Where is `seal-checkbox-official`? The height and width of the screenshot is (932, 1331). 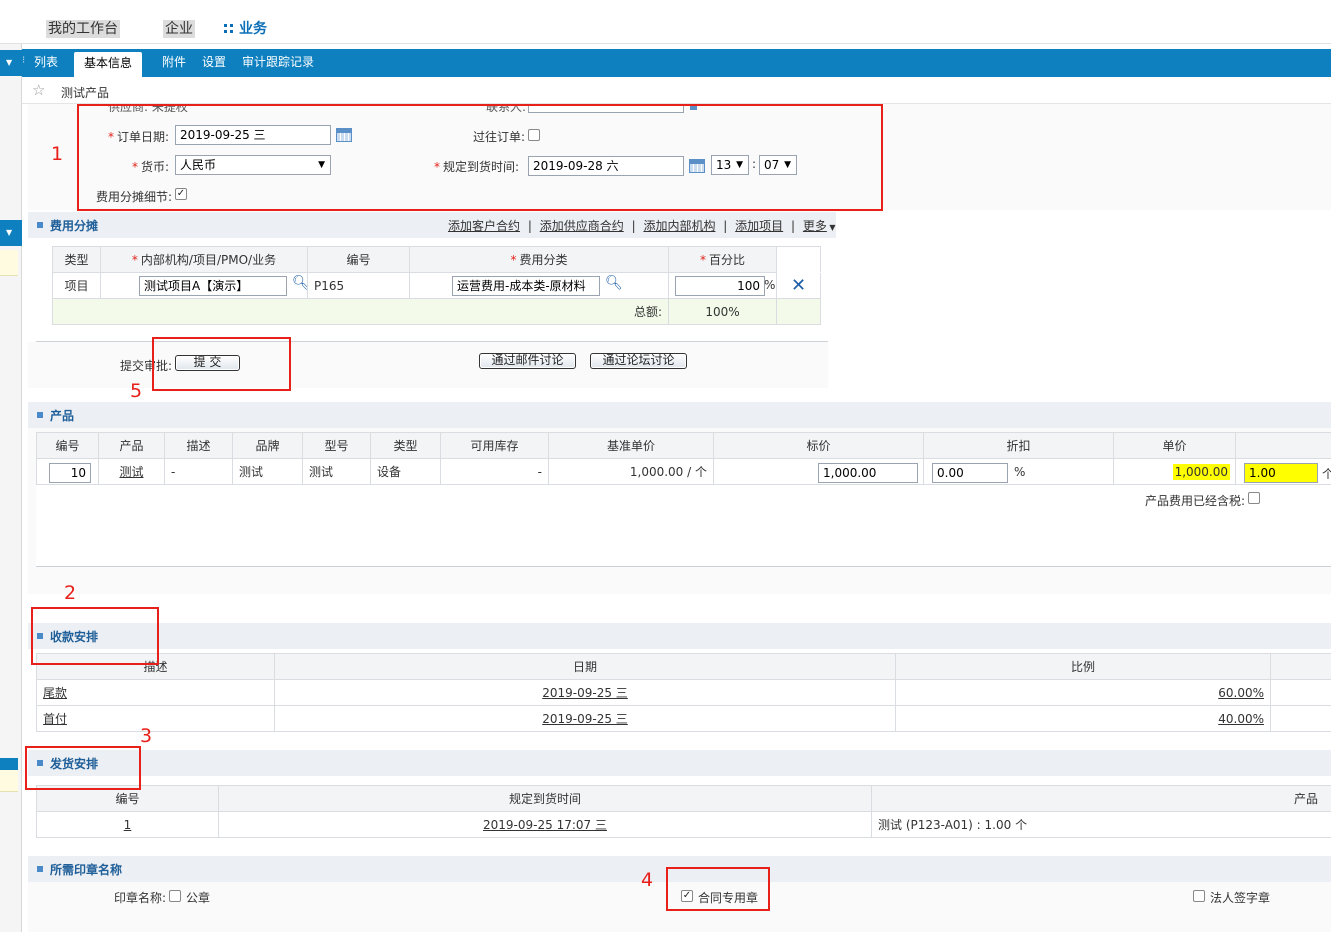
seal-checkbox-official is located at coordinates (175, 896).